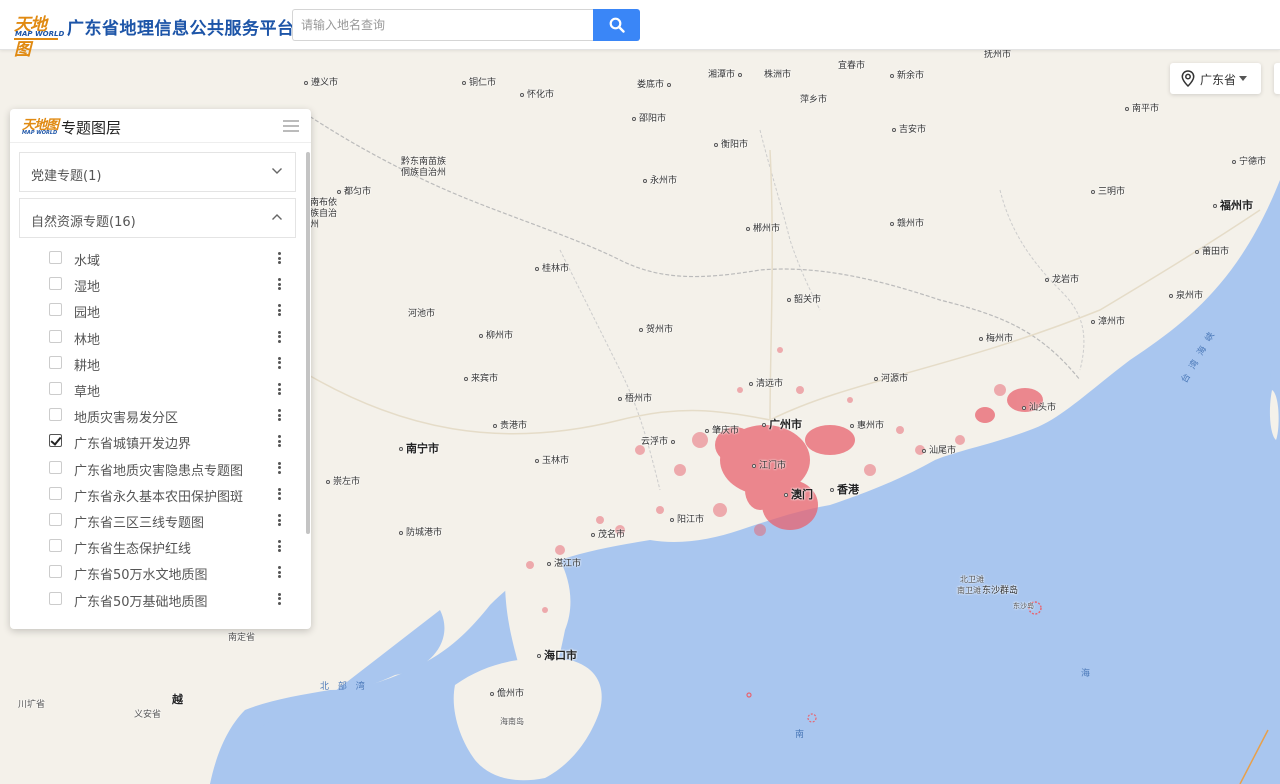  What do you see at coordinates (157, 172) in the screenshot?
I see `category-party-building: 党建专题(1)` at bounding box center [157, 172].